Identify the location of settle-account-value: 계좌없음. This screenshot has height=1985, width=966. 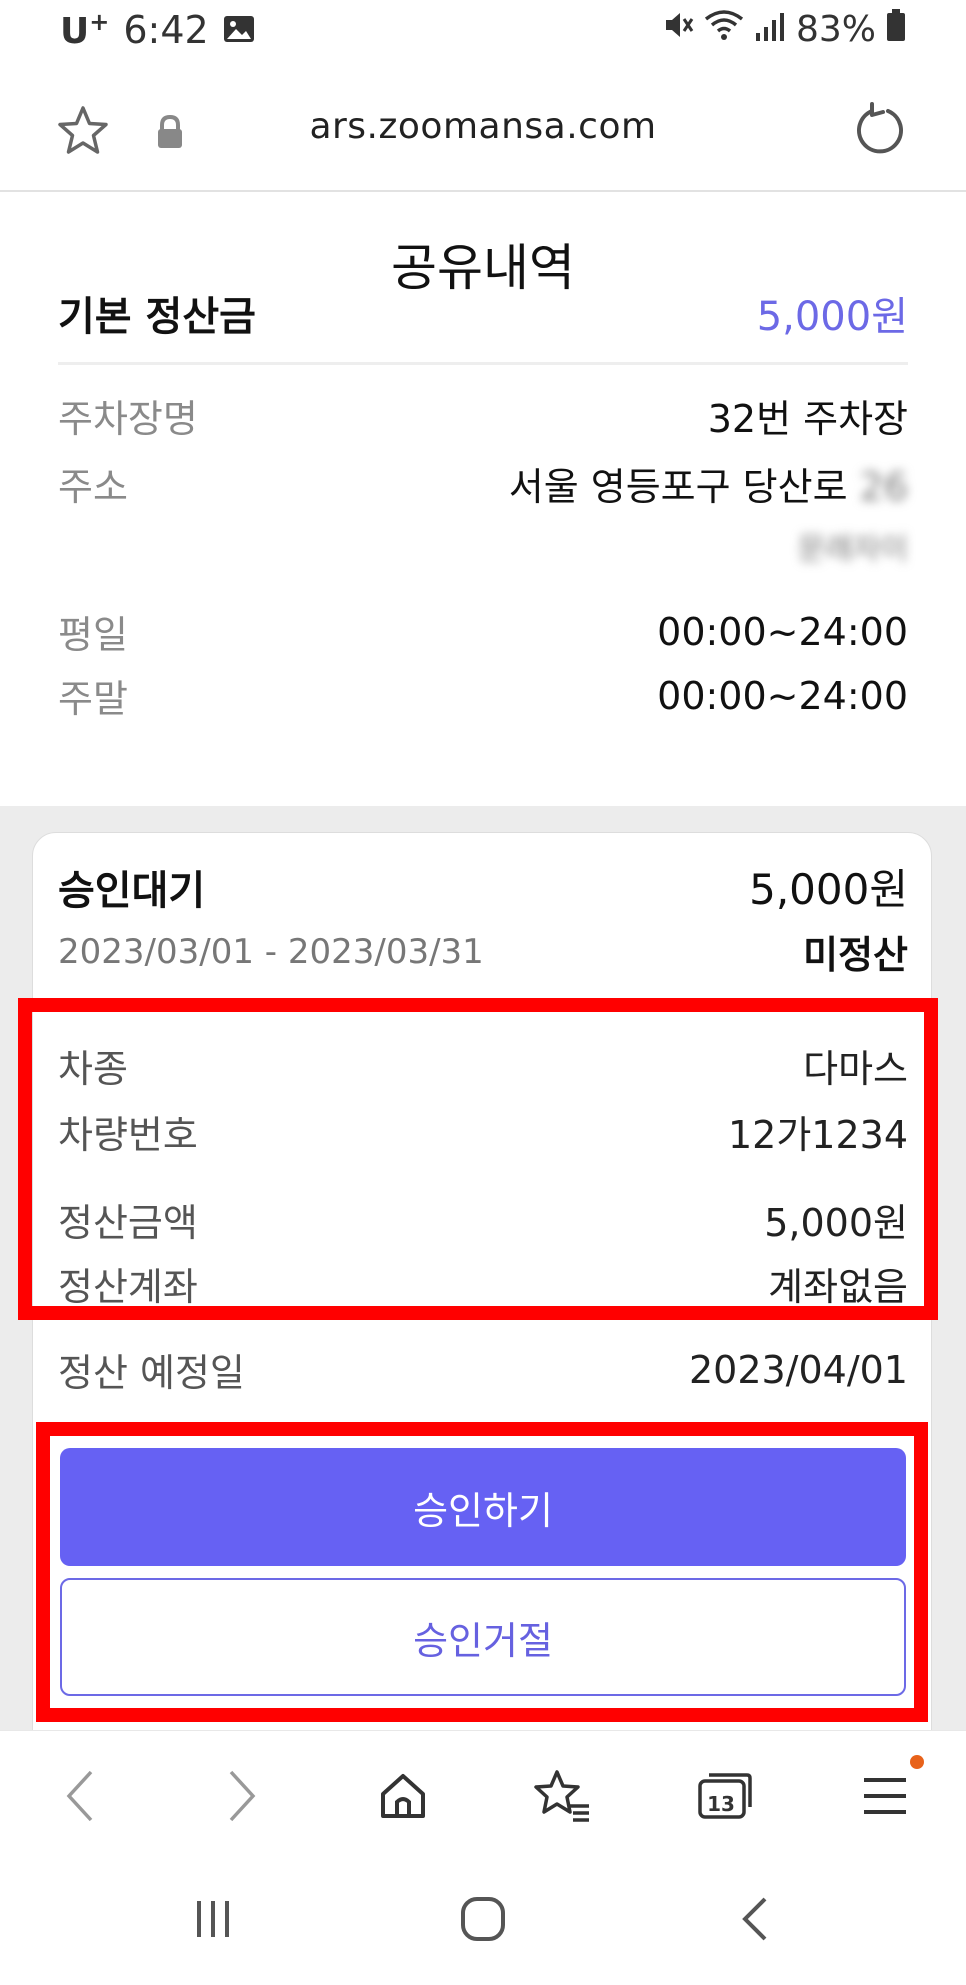
(838, 1287).